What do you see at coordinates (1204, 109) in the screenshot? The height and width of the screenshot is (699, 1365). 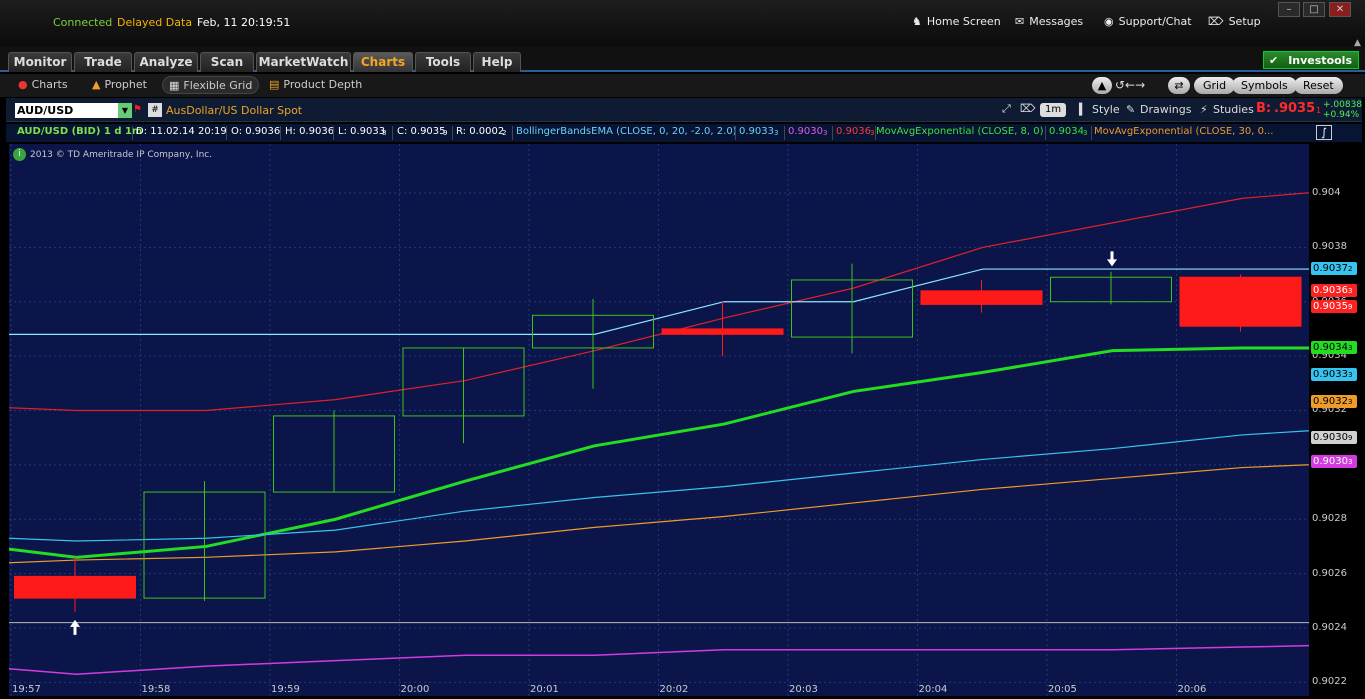 I see `studies-icon: ⚡` at bounding box center [1204, 109].